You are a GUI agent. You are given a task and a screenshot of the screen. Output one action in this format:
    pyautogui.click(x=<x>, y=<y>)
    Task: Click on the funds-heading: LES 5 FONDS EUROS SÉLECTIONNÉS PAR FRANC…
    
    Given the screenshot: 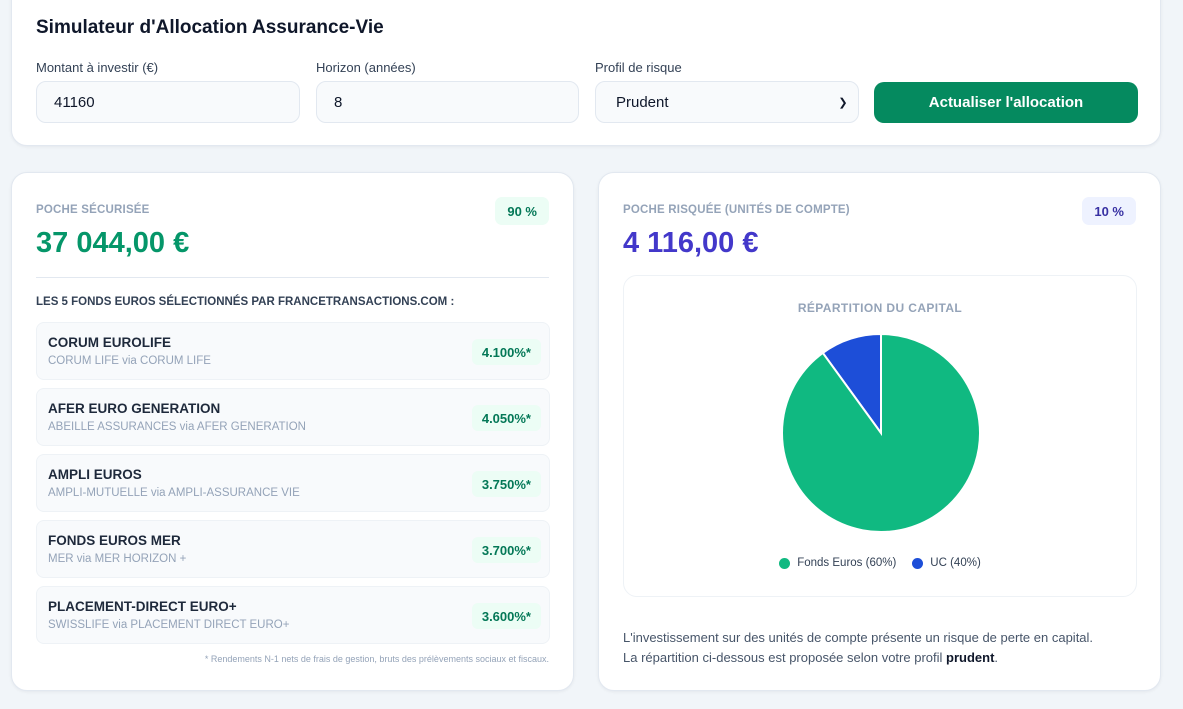 What is the action you would take?
    pyautogui.click(x=245, y=302)
    